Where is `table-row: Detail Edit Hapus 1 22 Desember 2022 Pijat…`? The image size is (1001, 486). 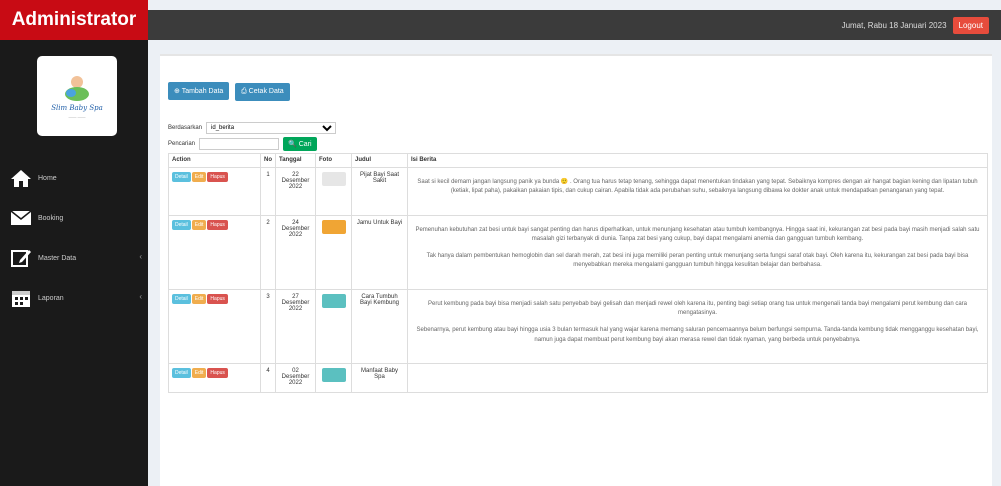
table-row: Detail Edit Hapus 1 22 Desember 2022 Pijat… is located at coordinates (578, 191).